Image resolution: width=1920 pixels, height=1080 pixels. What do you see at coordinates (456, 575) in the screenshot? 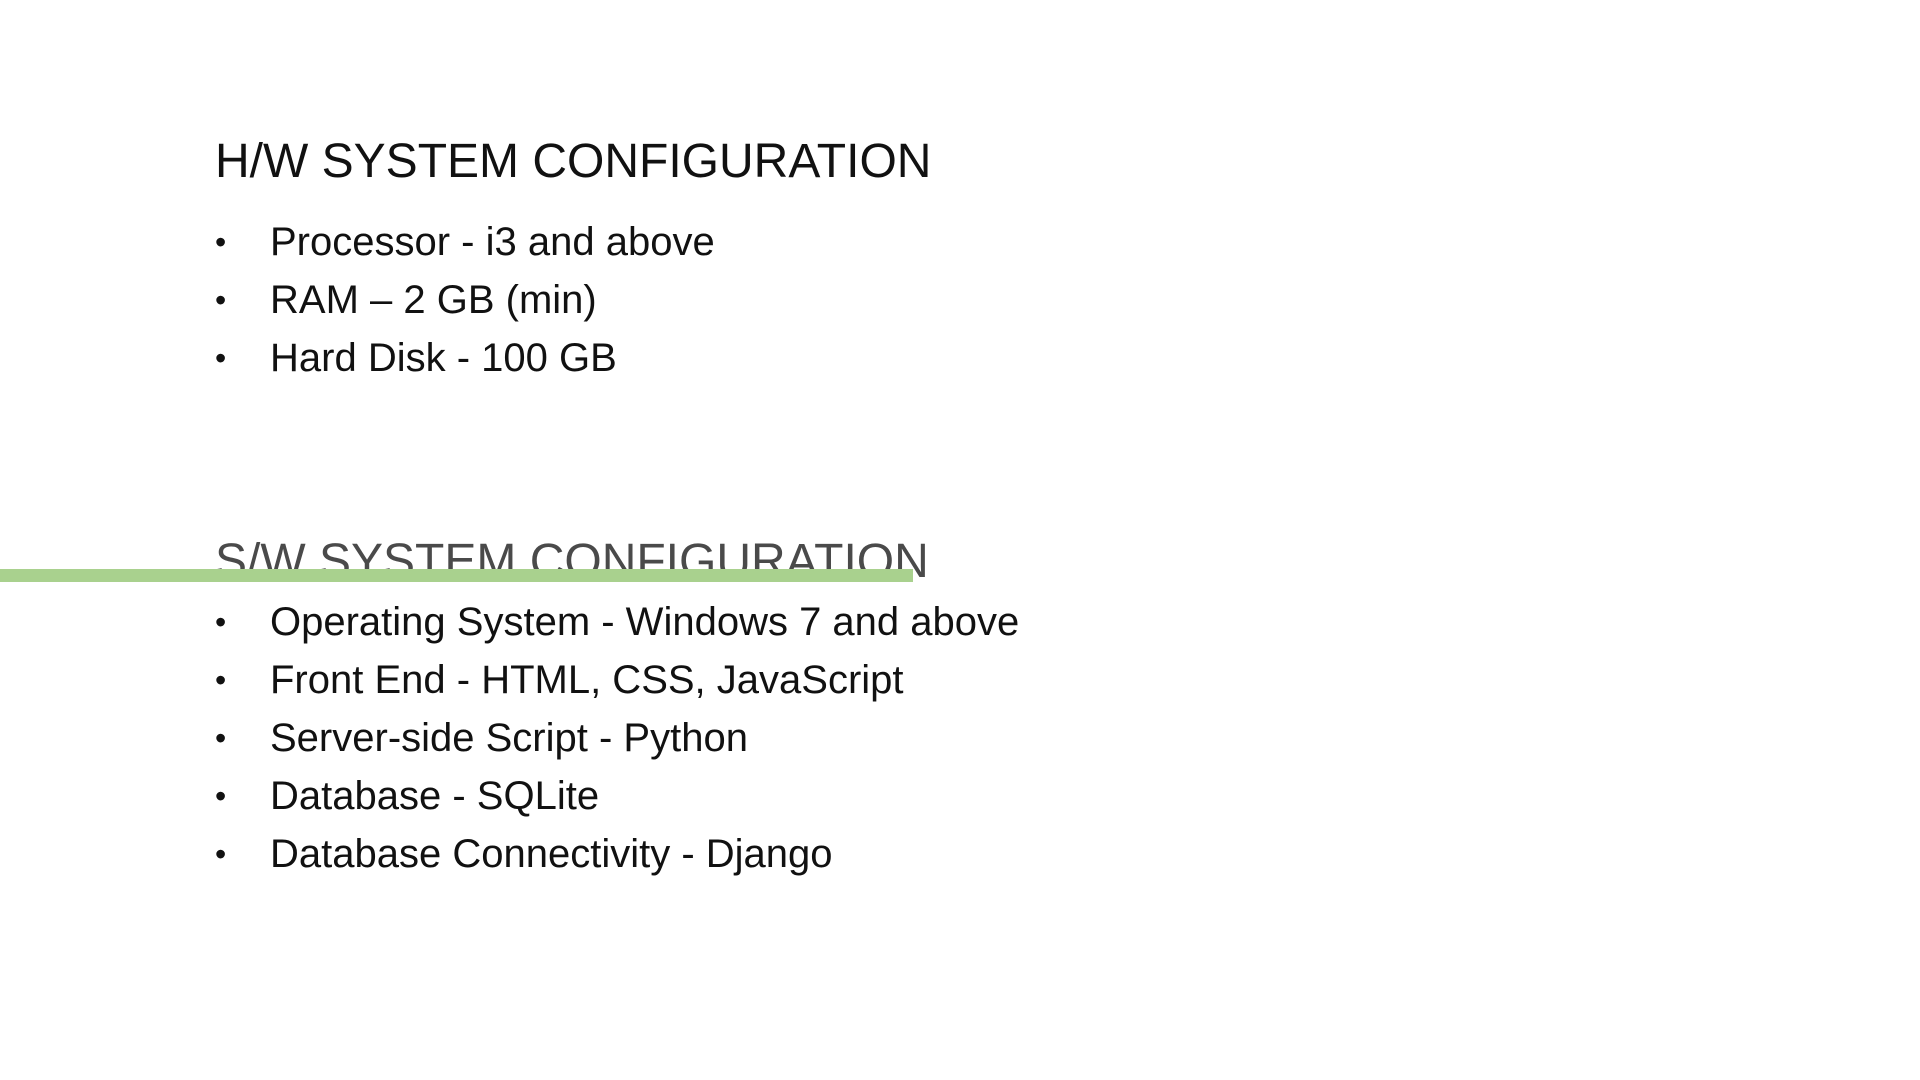
I see `accent-divider-bar` at bounding box center [456, 575].